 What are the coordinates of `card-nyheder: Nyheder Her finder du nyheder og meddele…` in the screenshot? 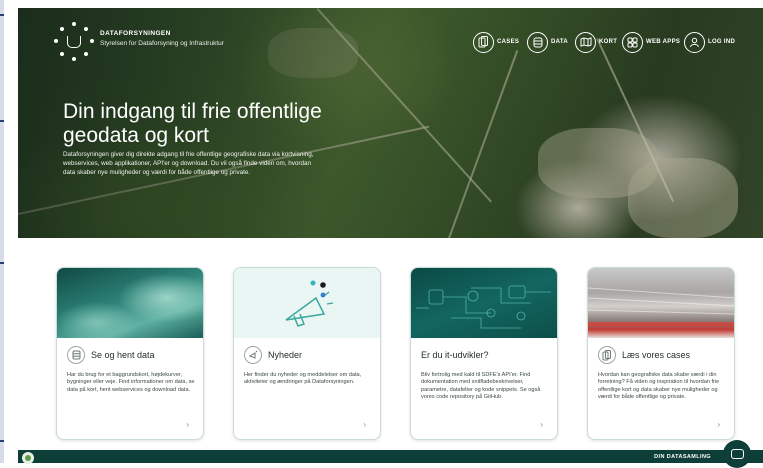 It's located at (307, 353).